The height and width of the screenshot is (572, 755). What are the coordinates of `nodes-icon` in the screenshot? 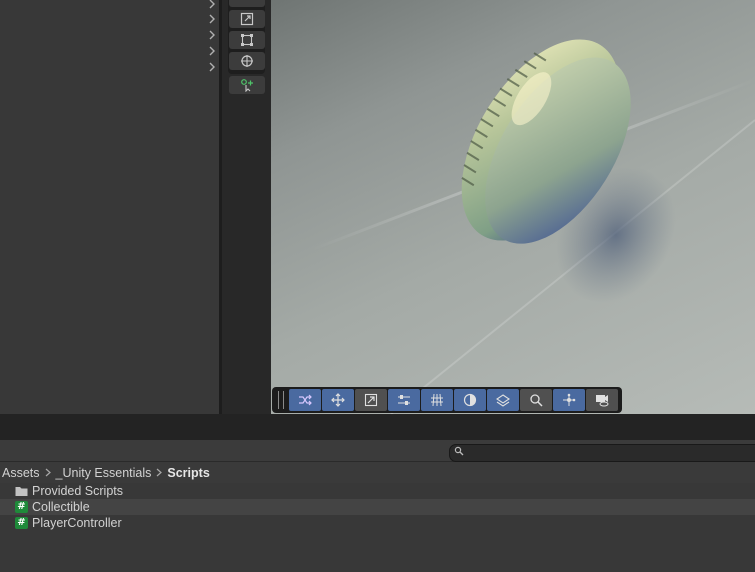 It's located at (569, 399).